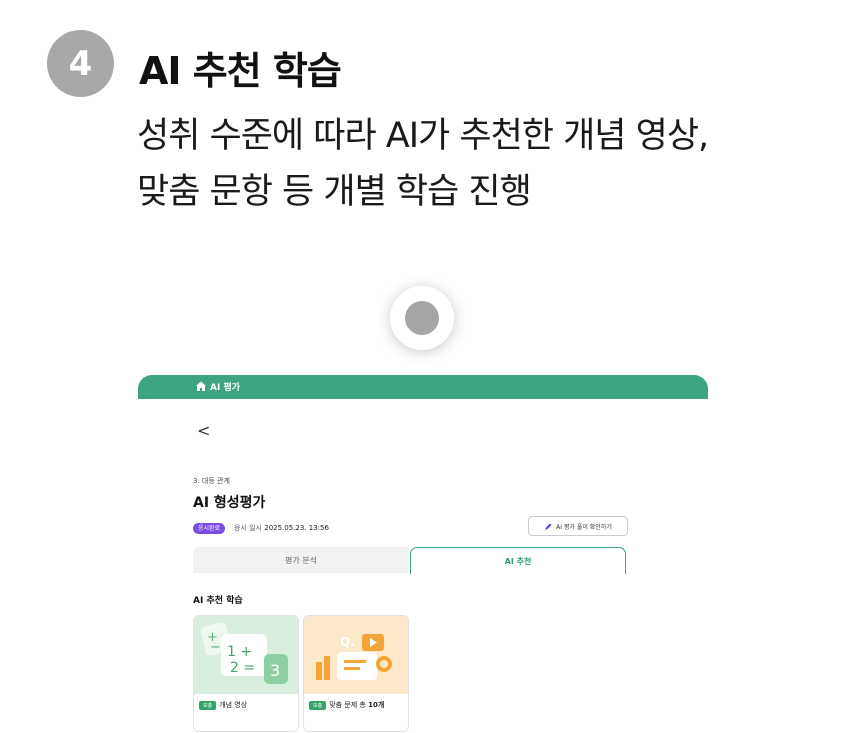 Image resolution: width=843 pixels, height=733 pixels. I want to click on card-title: 맞춤 문제 총 10개, so click(356, 705).